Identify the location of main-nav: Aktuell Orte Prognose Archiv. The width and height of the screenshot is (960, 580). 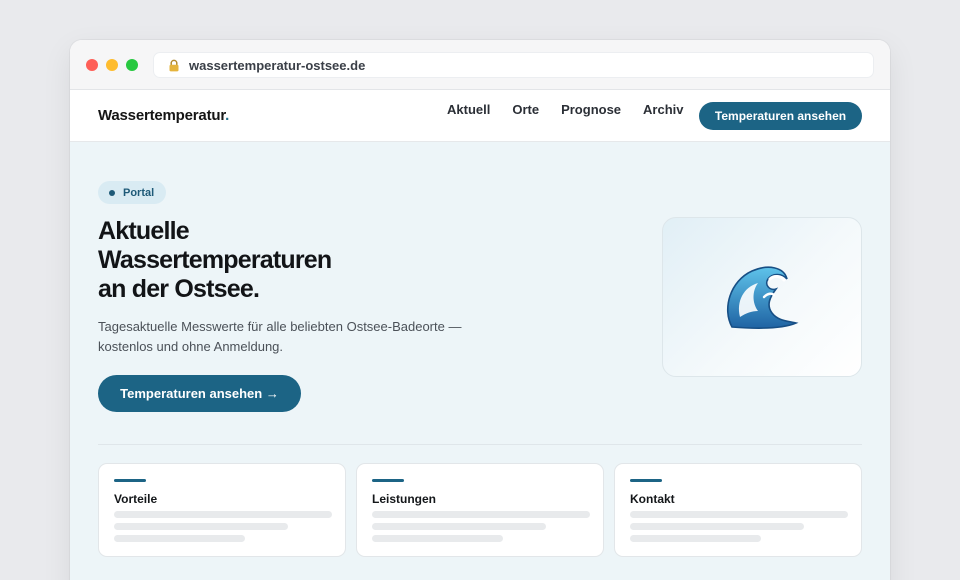
(565, 109).